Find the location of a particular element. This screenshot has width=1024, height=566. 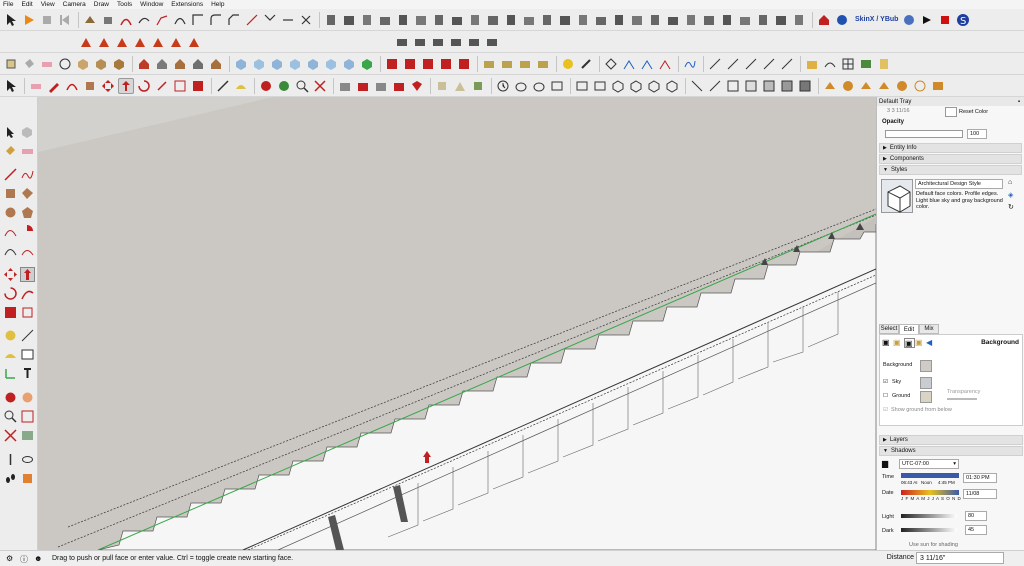

three-point-arc-icon is located at coordinates (10, 250).